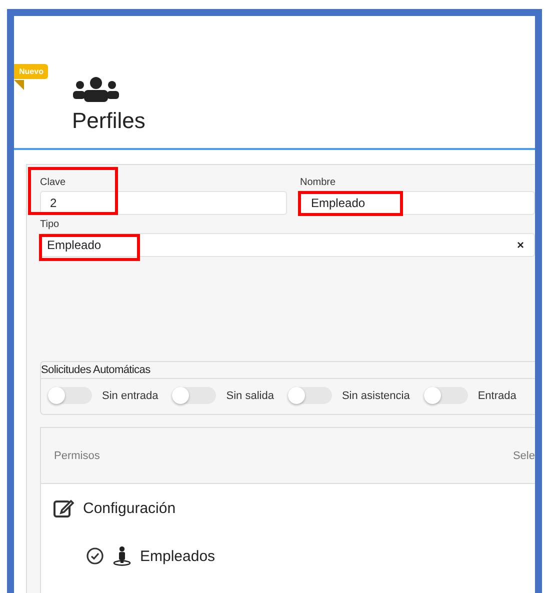  I want to click on column-header: Sele, so click(523, 456).